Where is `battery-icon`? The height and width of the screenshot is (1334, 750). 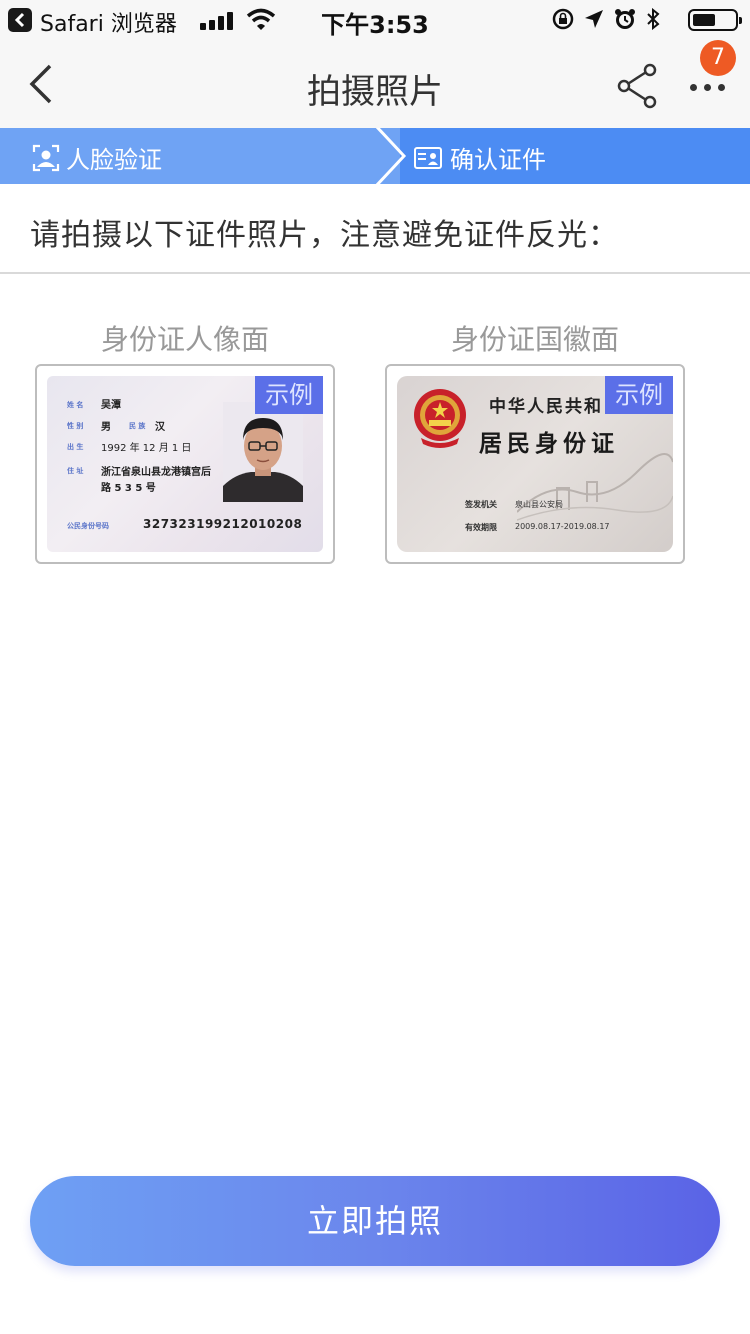 battery-icon is located at coordinates (715, 20).